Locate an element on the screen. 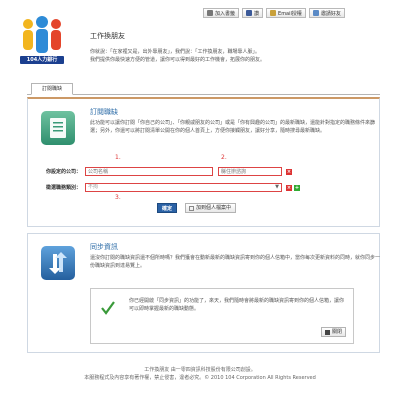 The height and width of the screenshot is (399, 400). company-row: 你設定的公司： × is located at coordinates (160, 171).